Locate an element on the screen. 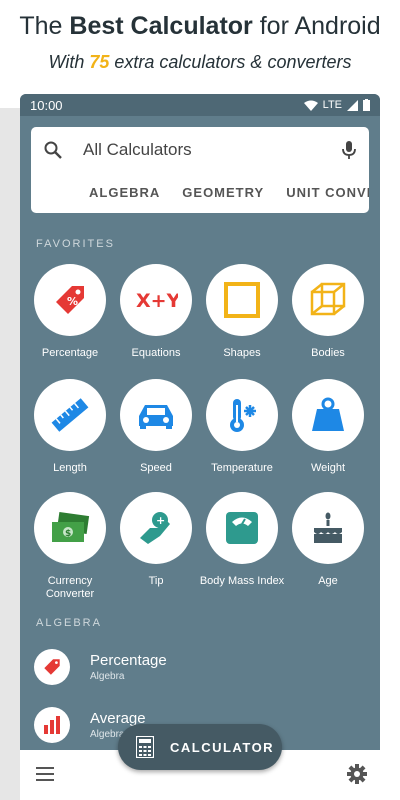 Image resolution: width=400 pixels, height=800 pixels. signal-icon is located at coordinates (352, 105).